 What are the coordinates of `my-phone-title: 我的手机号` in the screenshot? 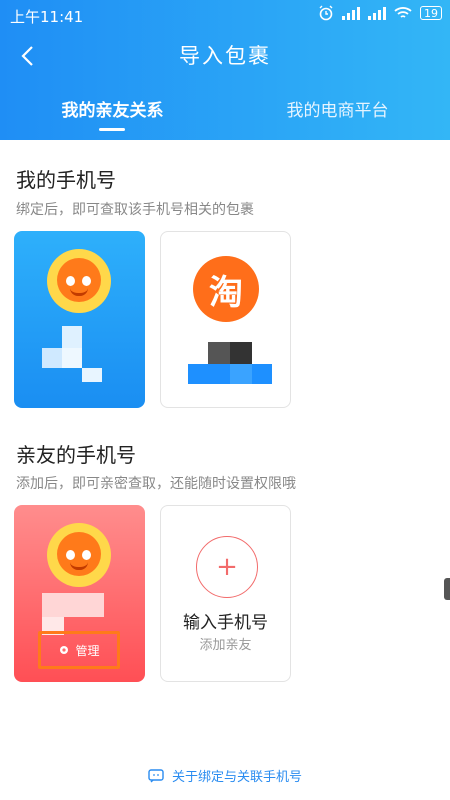 It's located at (66, 180).